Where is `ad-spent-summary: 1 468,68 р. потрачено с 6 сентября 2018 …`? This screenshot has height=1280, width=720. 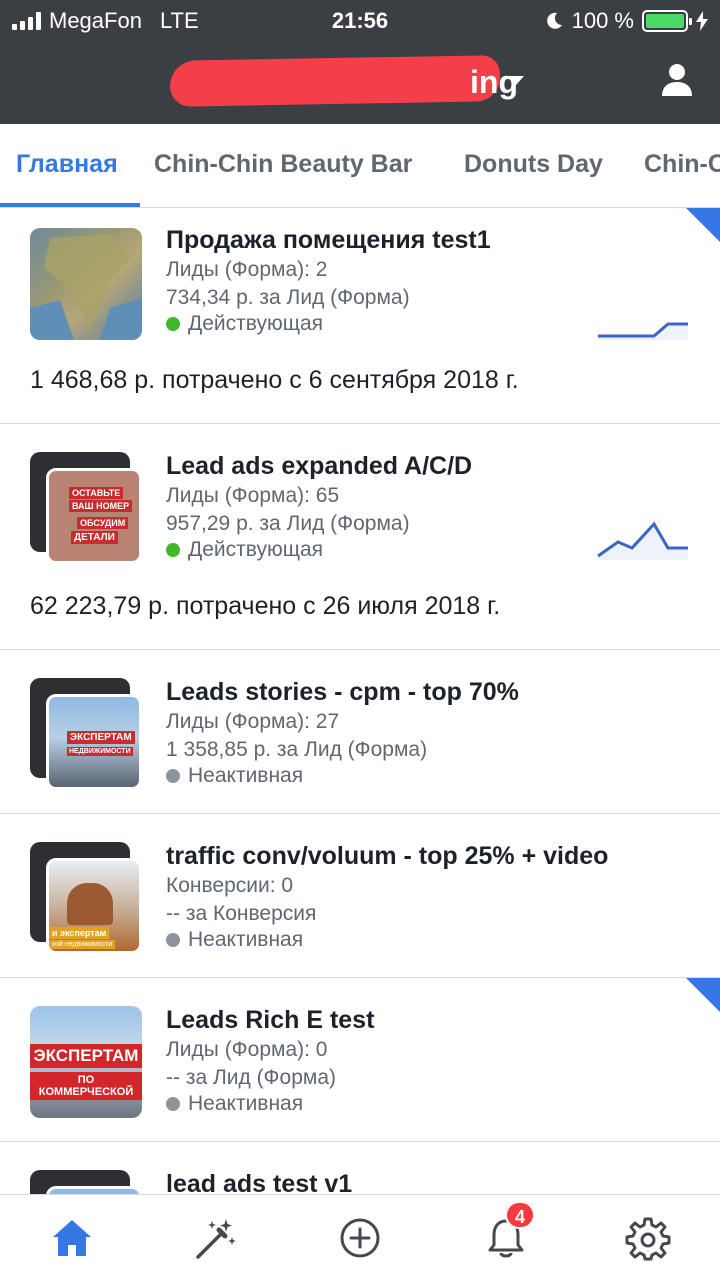 ad-spent-summary: 1 468,68 р. потрачено с 6 сентября 2018 … is located at coordinates (274, 380).